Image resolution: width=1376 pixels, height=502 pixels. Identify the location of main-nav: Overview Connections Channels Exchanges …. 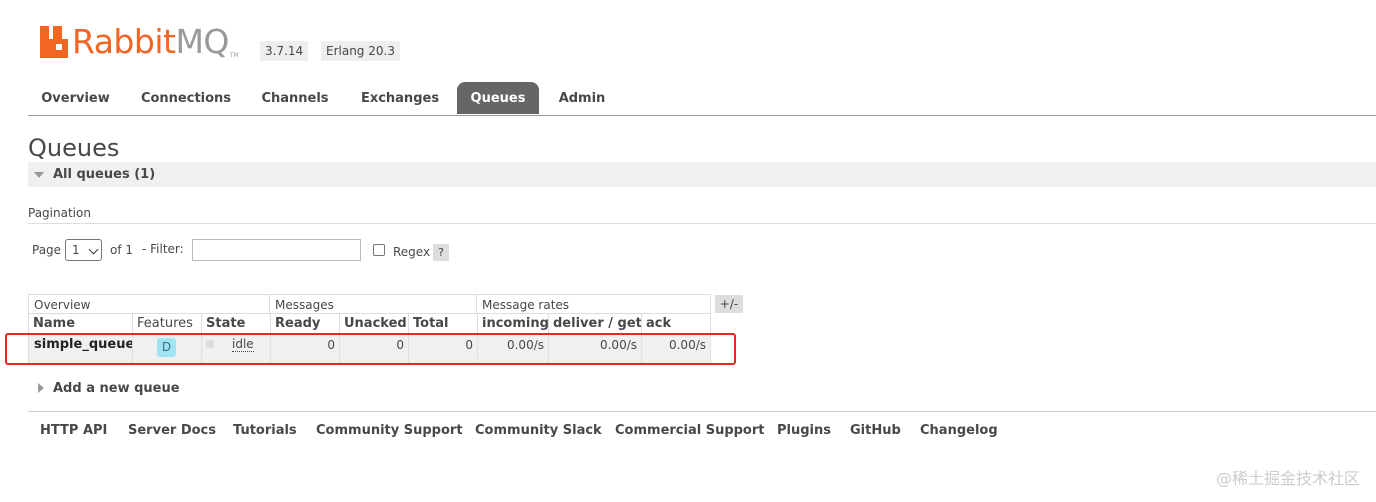
(702, 99).